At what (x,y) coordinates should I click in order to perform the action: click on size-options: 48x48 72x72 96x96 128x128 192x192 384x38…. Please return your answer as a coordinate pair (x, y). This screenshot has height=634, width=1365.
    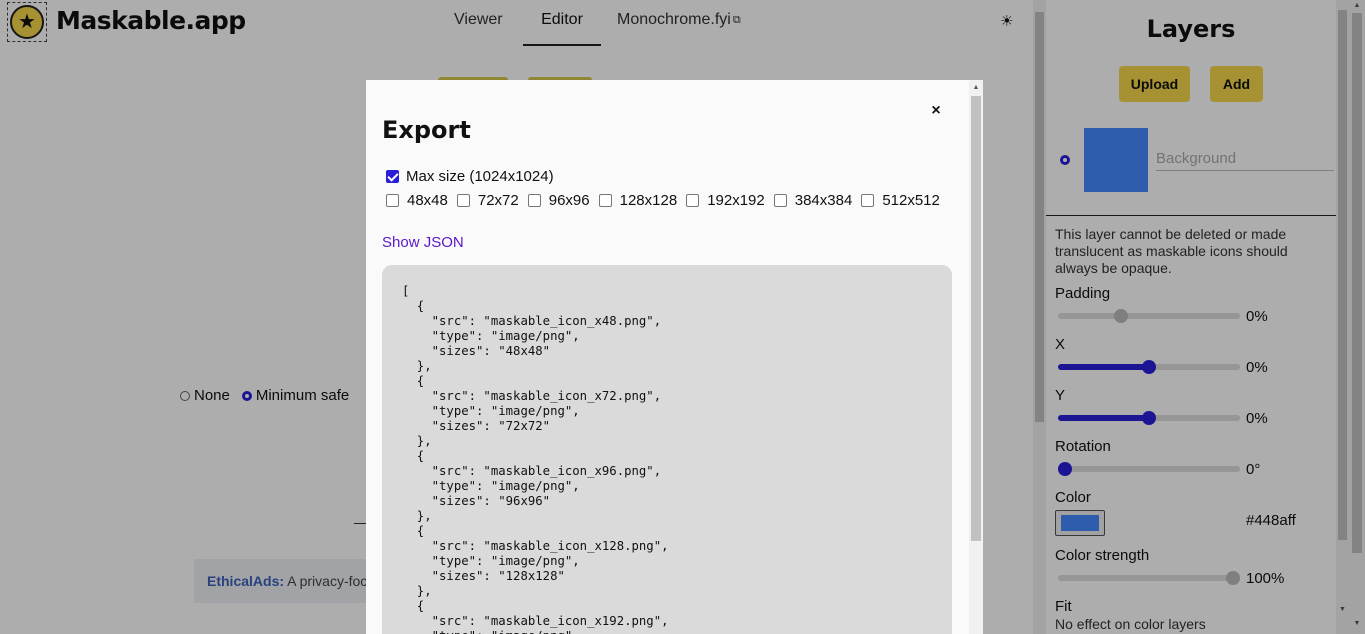
    Looking at the image, I should click on (667, 200).